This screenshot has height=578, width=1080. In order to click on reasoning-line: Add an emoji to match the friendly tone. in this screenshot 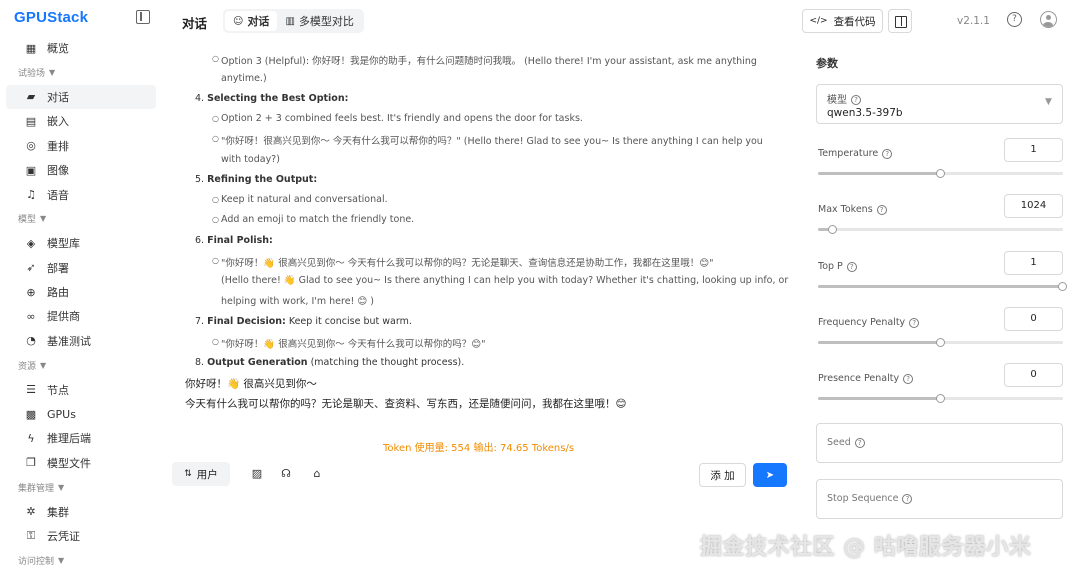, I will do `click(318, 219)`.